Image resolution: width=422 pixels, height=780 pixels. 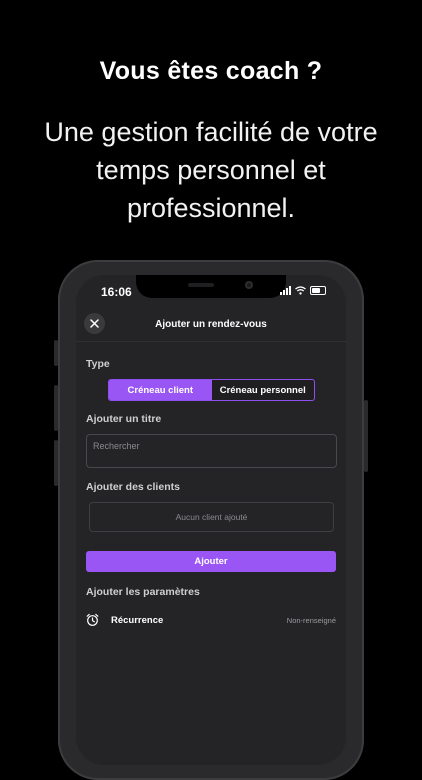 I want to click on type-segmented-control: Créneau client Créneau personnel, so click(x=211, y=390).